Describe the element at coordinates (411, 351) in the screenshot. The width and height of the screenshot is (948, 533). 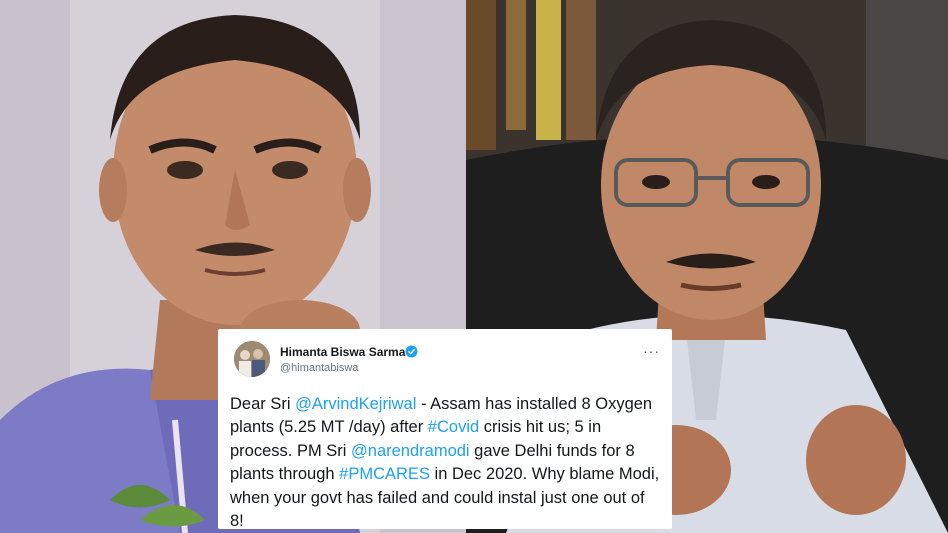
I see `verified-badge-icon` at that location.